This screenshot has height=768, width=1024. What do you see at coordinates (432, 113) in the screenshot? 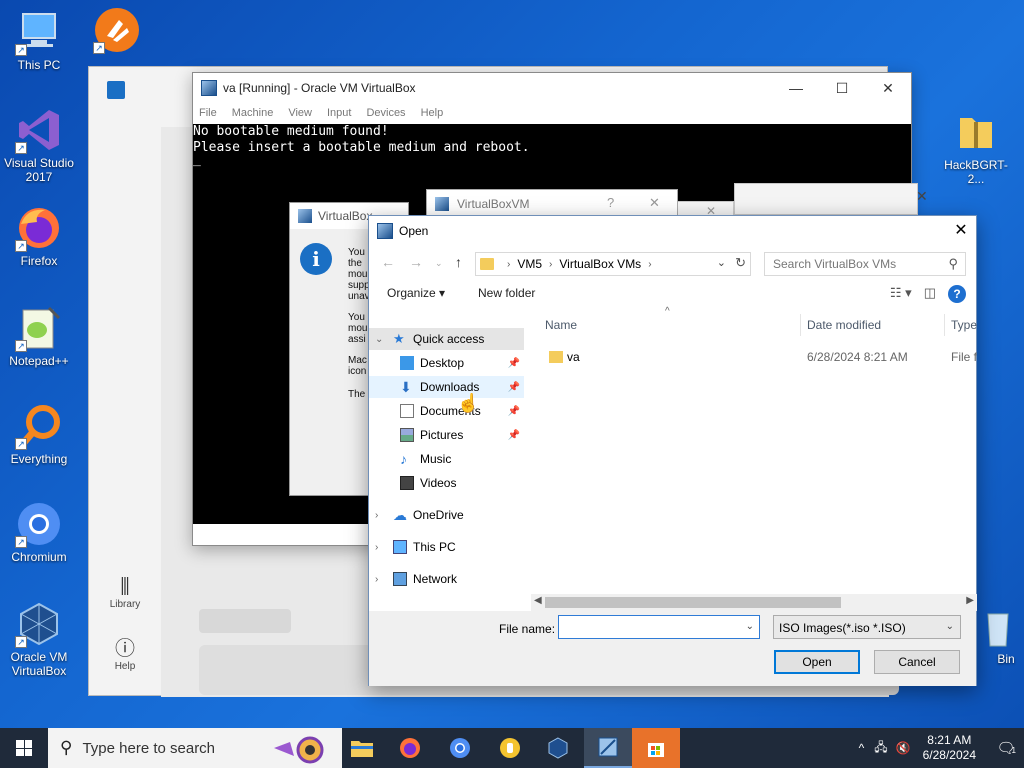
I see `menu-help: Help` at bounding box center [432, 113].